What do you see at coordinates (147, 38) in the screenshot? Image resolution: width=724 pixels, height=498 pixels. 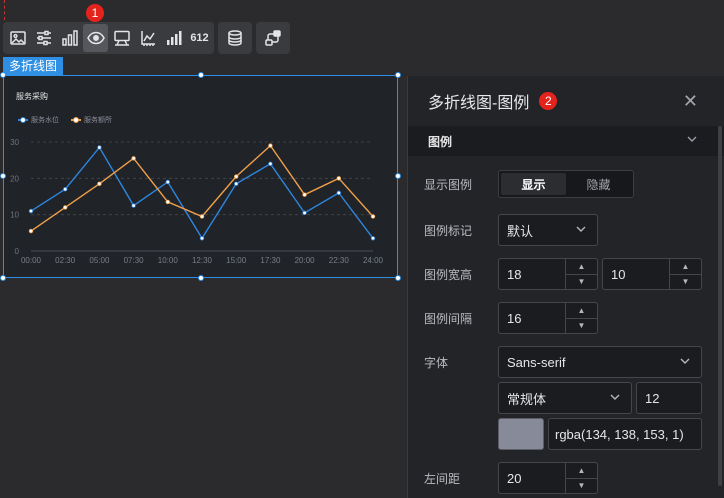 I see `axis-icon` at bounding box center [147, 38].